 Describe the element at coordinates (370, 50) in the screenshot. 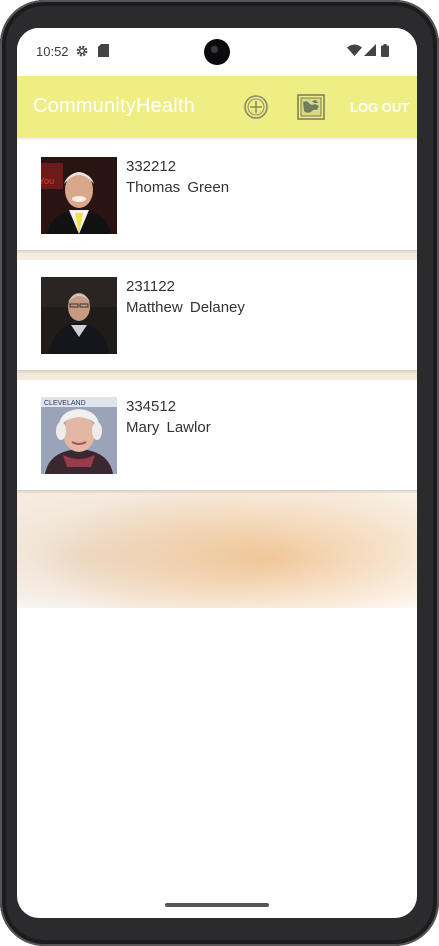

I see `cell-signal-icon` at that location.